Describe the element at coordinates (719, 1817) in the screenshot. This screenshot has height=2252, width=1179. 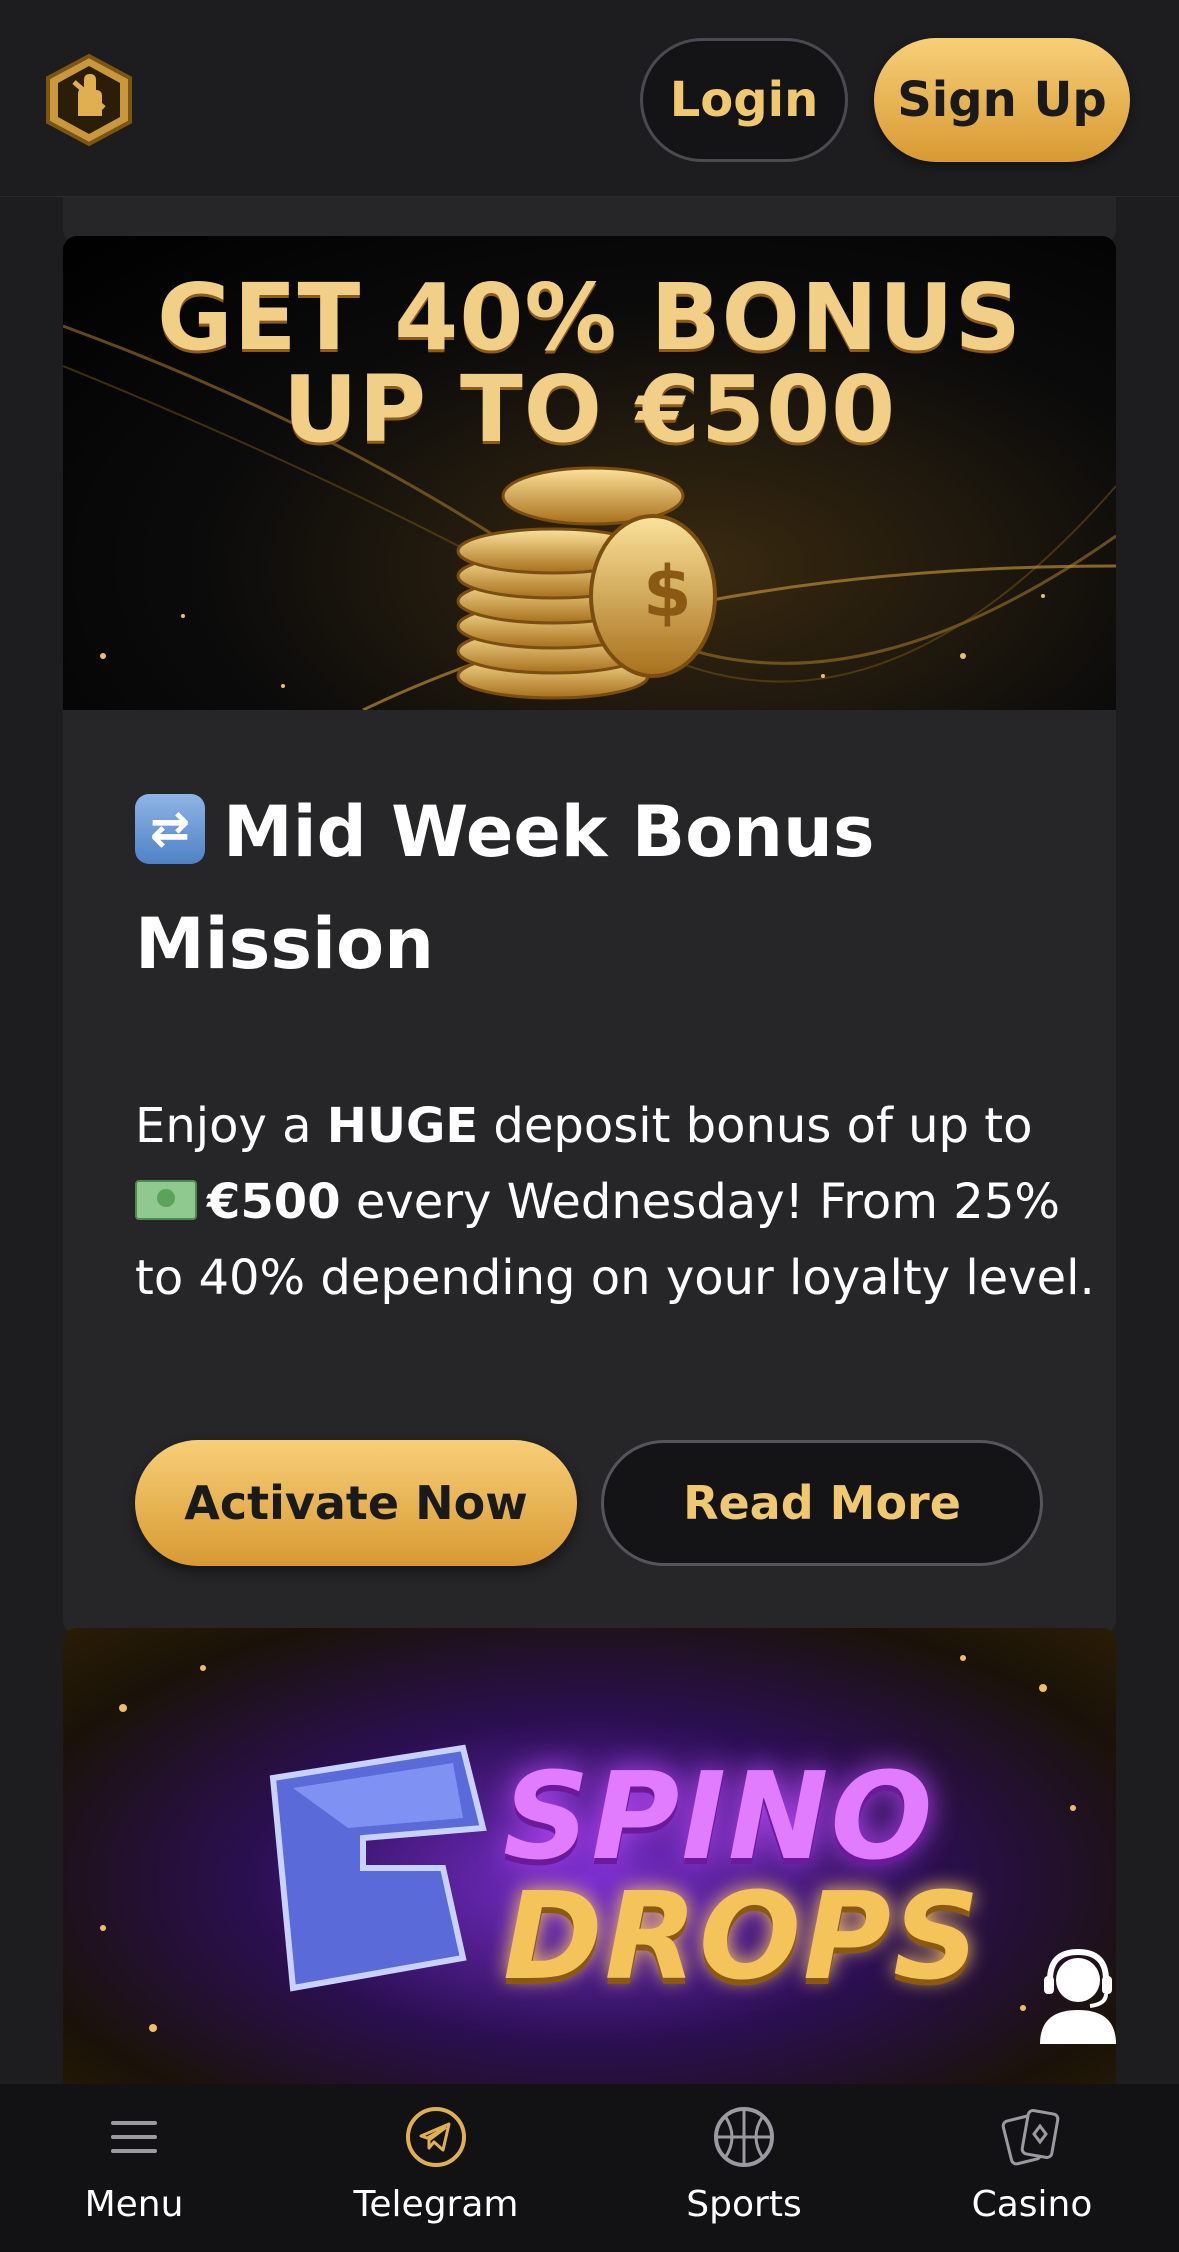
I see `spino-title: SPINO` at that location.